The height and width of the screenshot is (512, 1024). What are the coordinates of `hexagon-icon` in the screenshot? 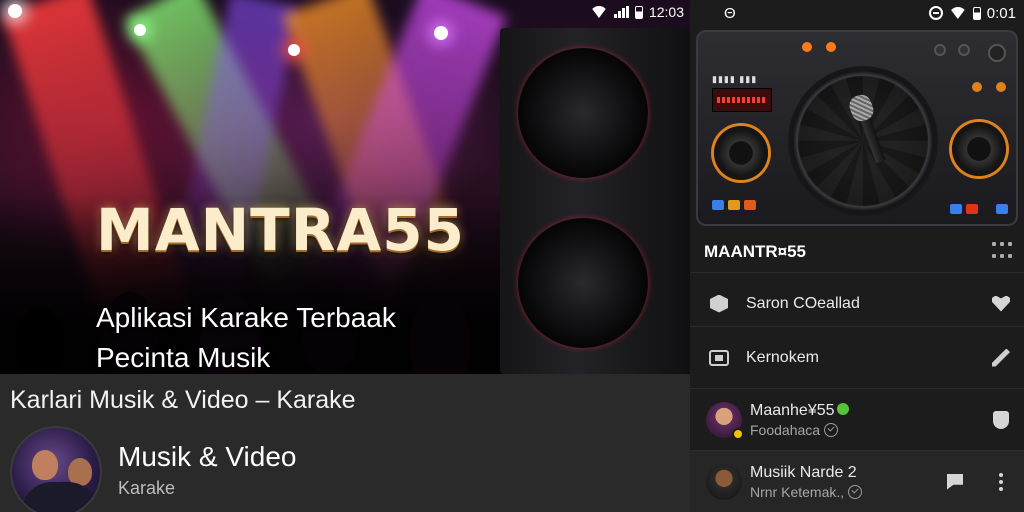 It's located at (719, 303).